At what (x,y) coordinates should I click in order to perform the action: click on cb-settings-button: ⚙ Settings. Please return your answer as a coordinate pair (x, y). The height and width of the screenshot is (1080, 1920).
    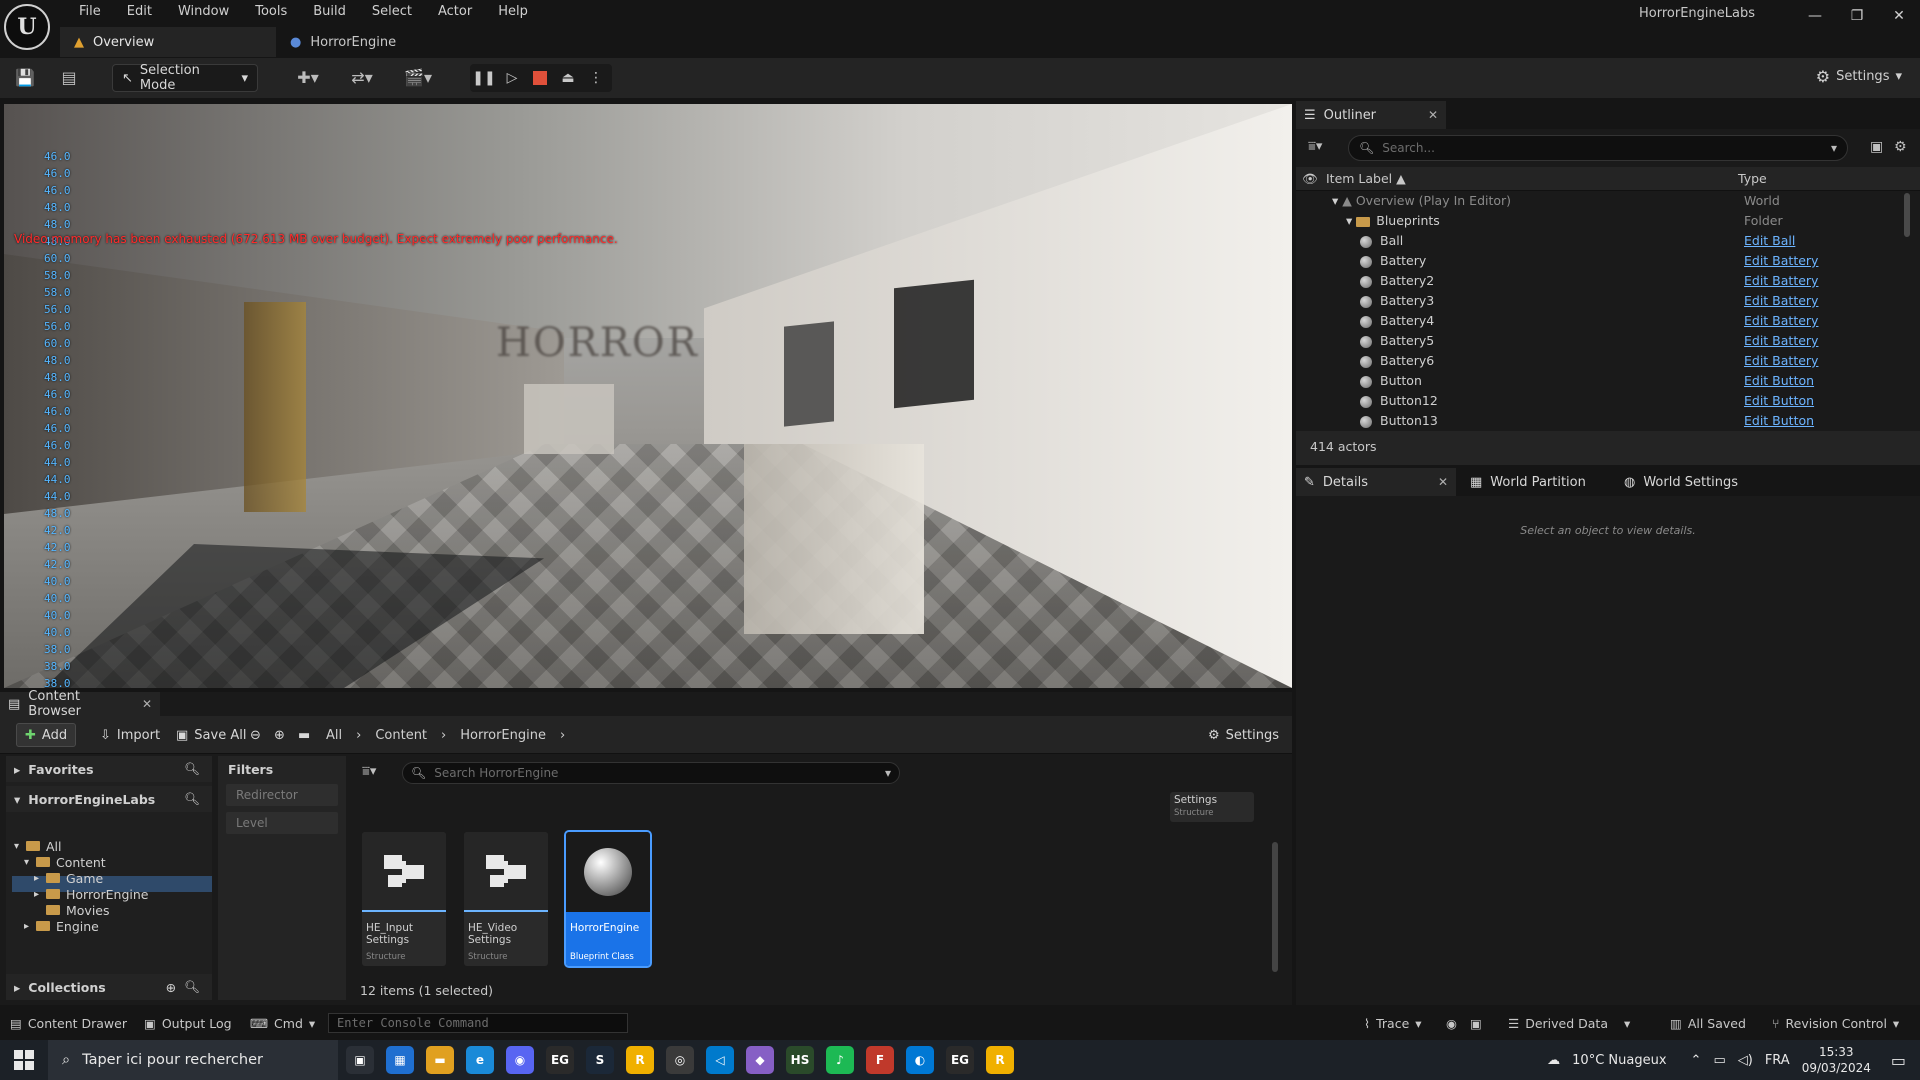
    Looking at the image, I should click on (1243, 735).